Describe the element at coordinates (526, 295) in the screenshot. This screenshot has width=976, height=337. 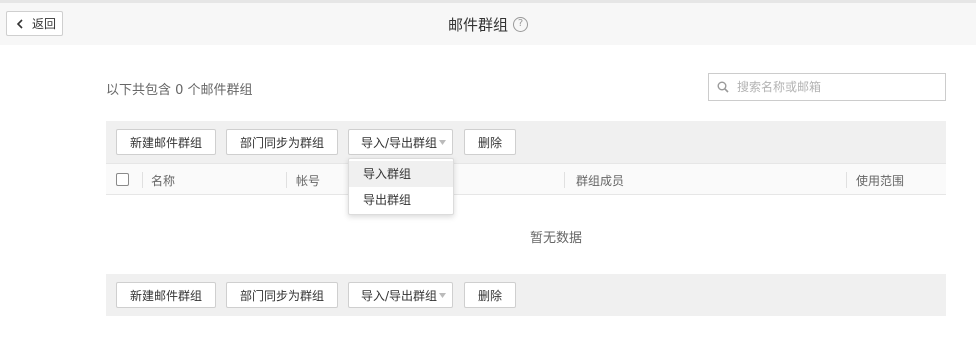
I see `toolbar-bottom: 新建邮件群组 部门同步为群组 导入/导出群组 删除` at that location.